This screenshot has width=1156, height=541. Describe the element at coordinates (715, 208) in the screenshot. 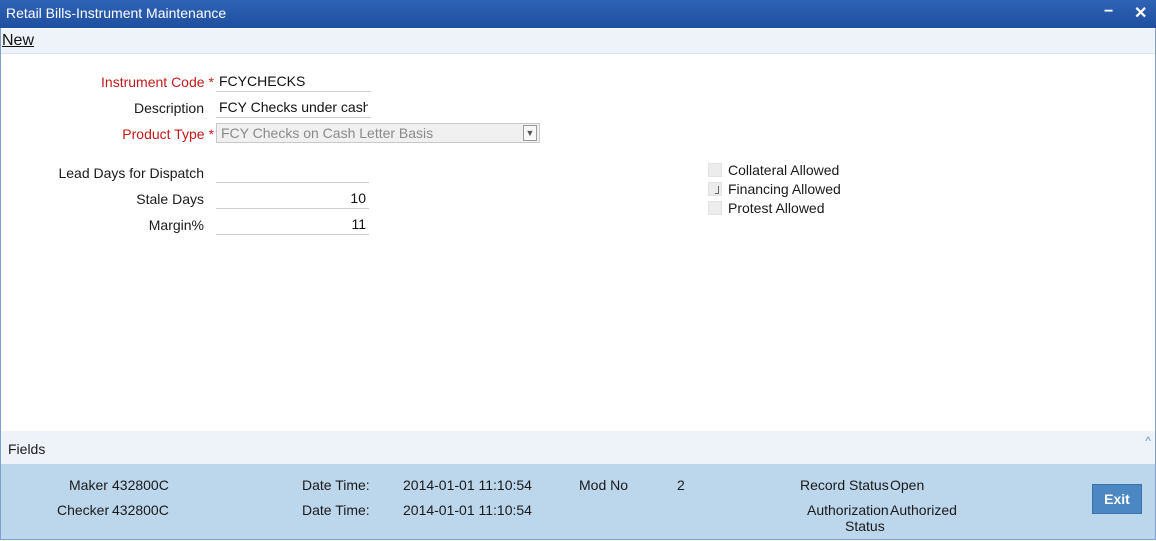

I see `protest-allowed-checkbox` at that location.